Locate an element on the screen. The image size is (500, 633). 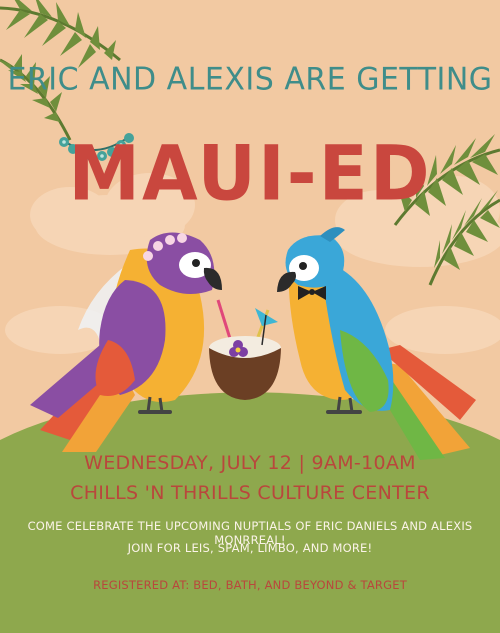
event-date-time: Wednesday, July 12 | 9AM-10AM is located at coordinates (250, 463).